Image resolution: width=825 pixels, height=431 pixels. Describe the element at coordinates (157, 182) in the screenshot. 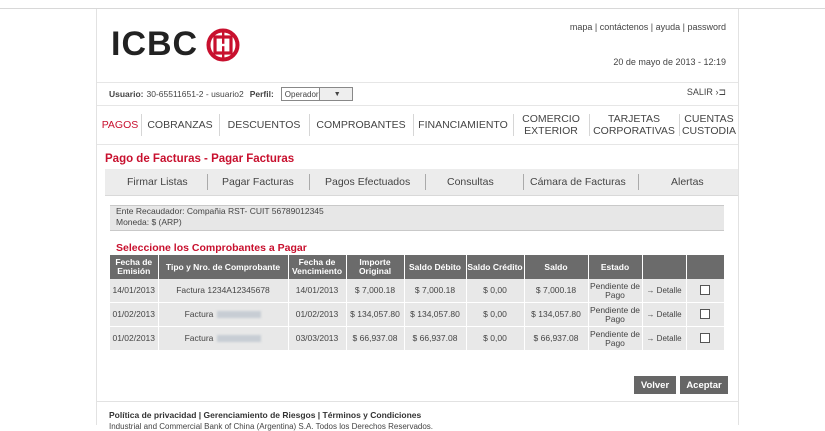

I see `subnav-firmar-listas: Firmar Listas` at that location.